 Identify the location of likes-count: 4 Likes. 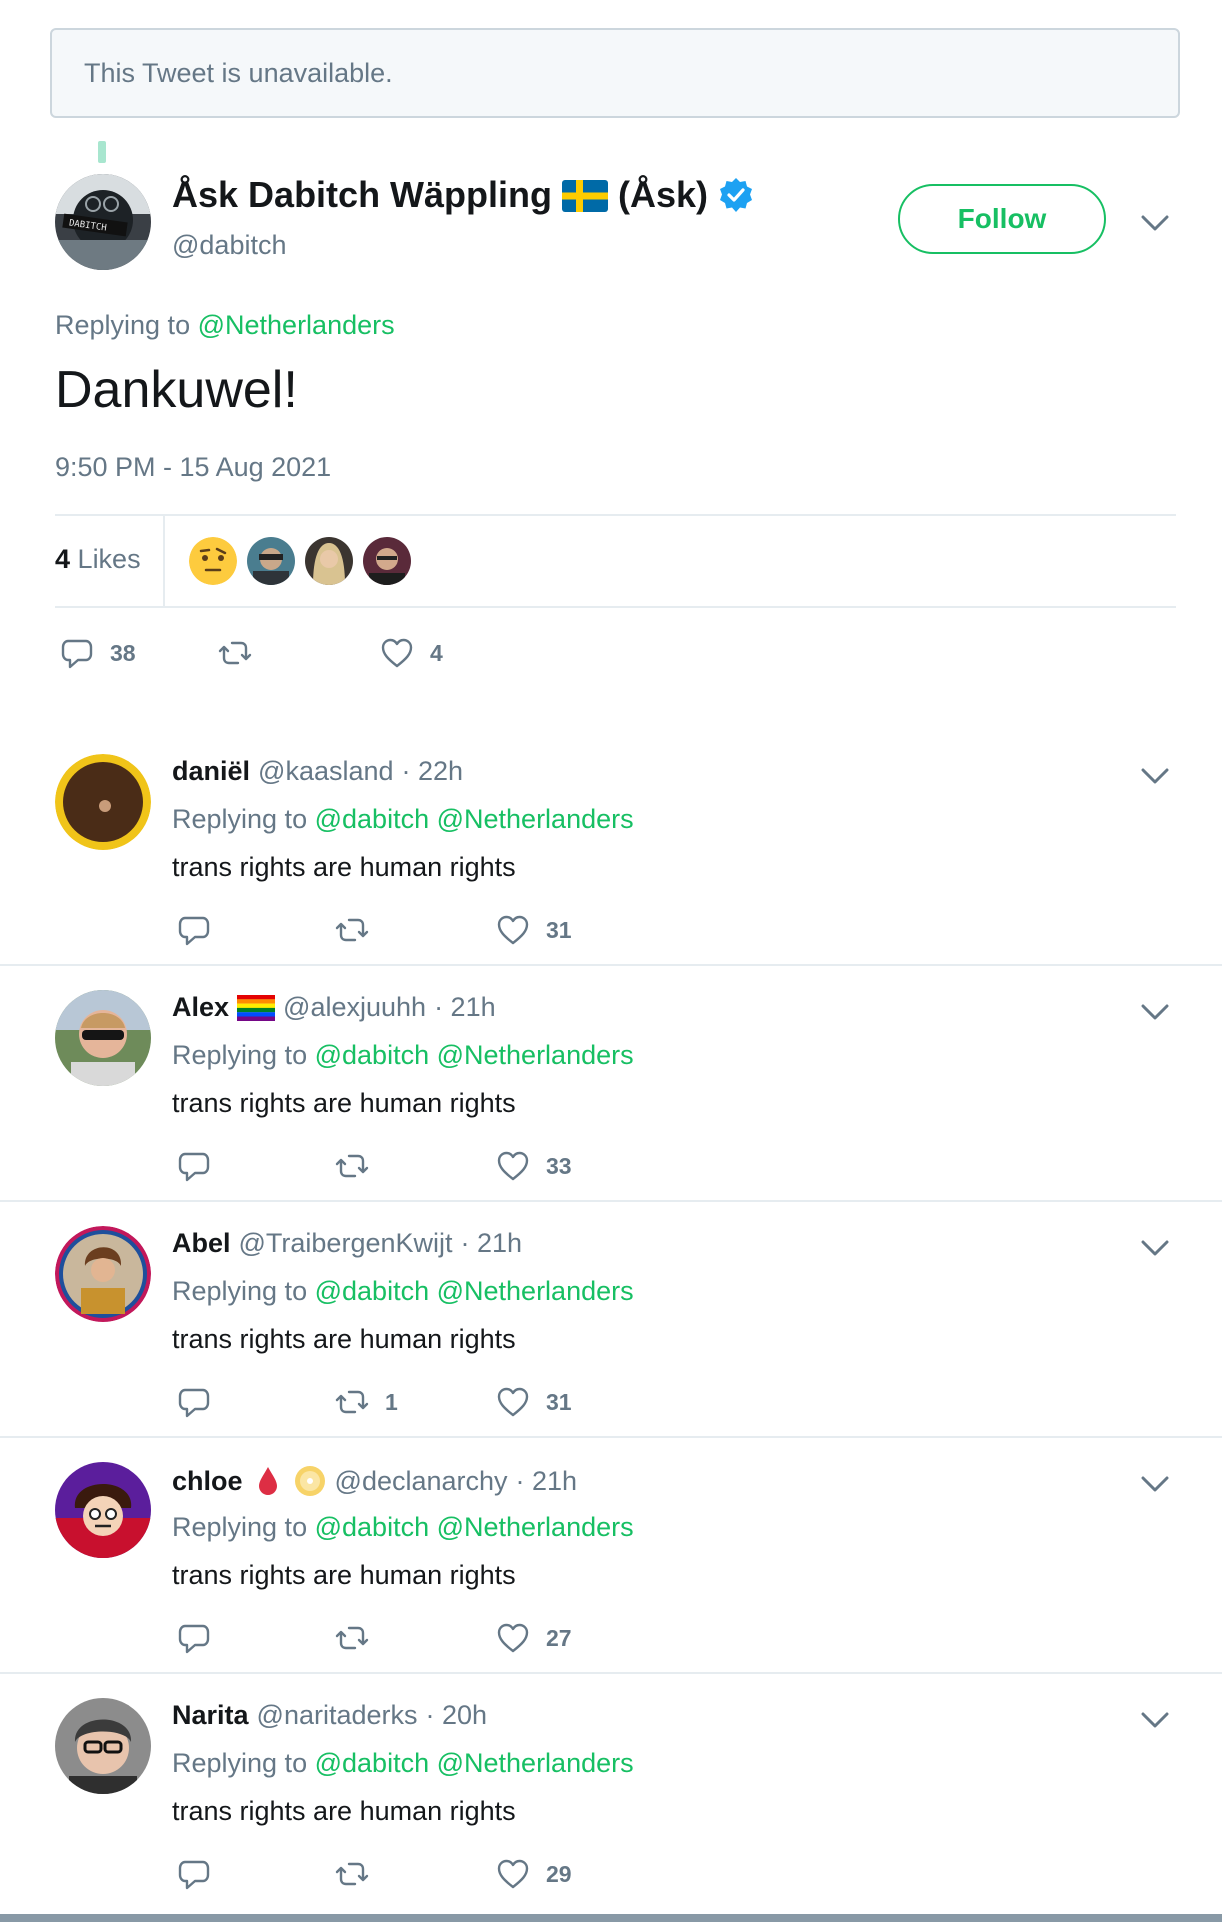
(98, 559).